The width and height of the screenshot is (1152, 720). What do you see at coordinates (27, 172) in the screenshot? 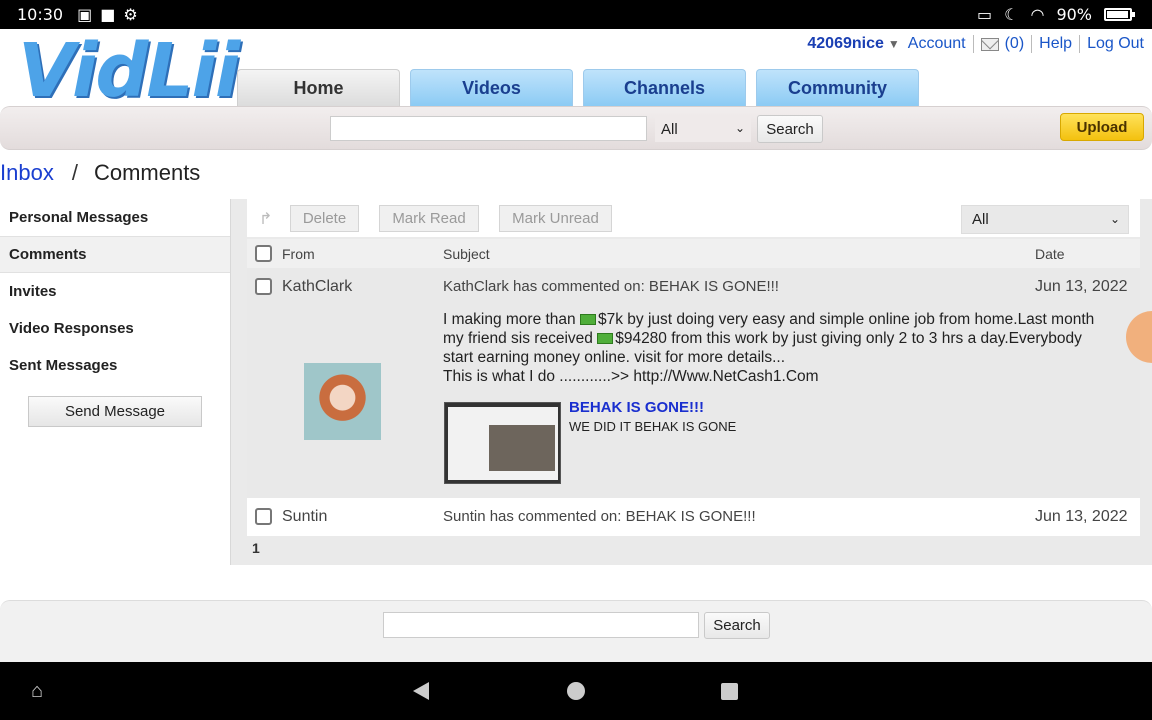
I see `breadcrumb-inbox-link: Inbox` at bounding box center [27, 172].